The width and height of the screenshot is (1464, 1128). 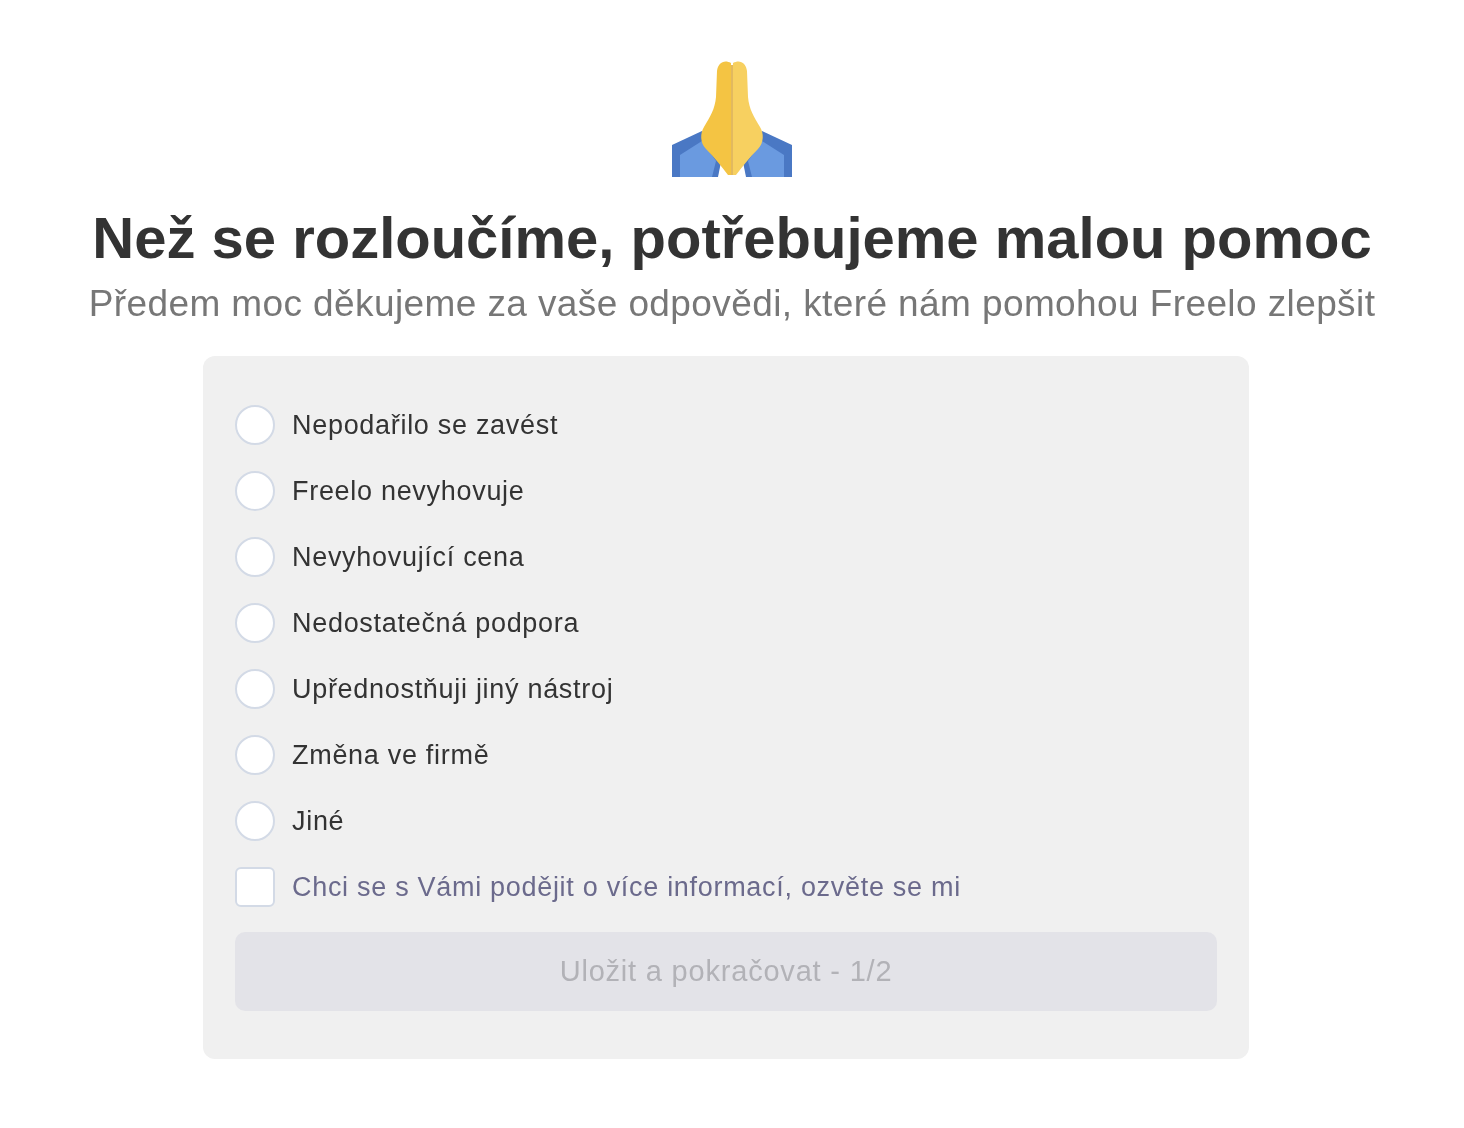 What do you see at coordinates (626, 887) in the screenshot?
I see `checkbox-label: Chci se s Vámi podějit o více informací, ozvěte se mi` at bounding box center [626, 887].